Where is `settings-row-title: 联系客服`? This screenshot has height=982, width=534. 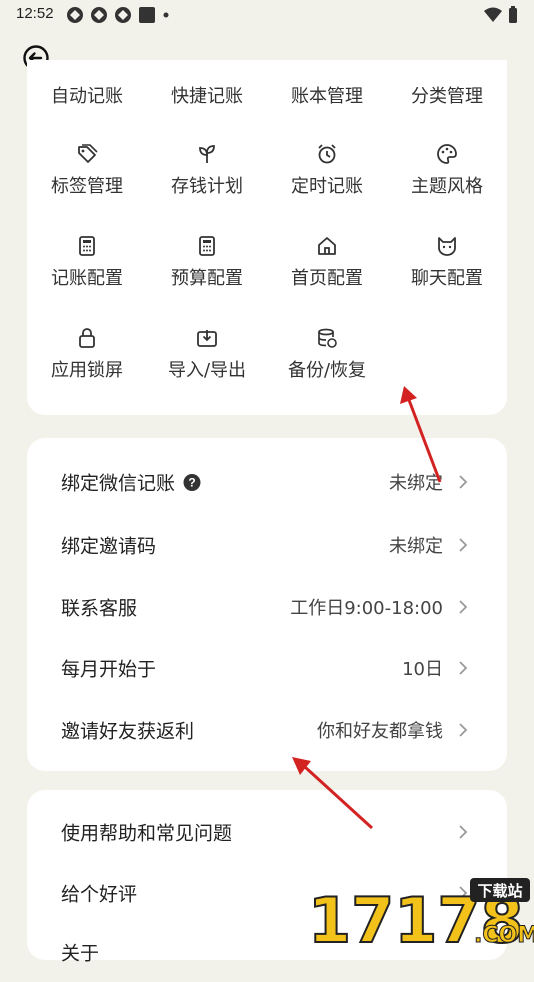 settings-row-title: 联系客服 is located at coordinates (99, 608).